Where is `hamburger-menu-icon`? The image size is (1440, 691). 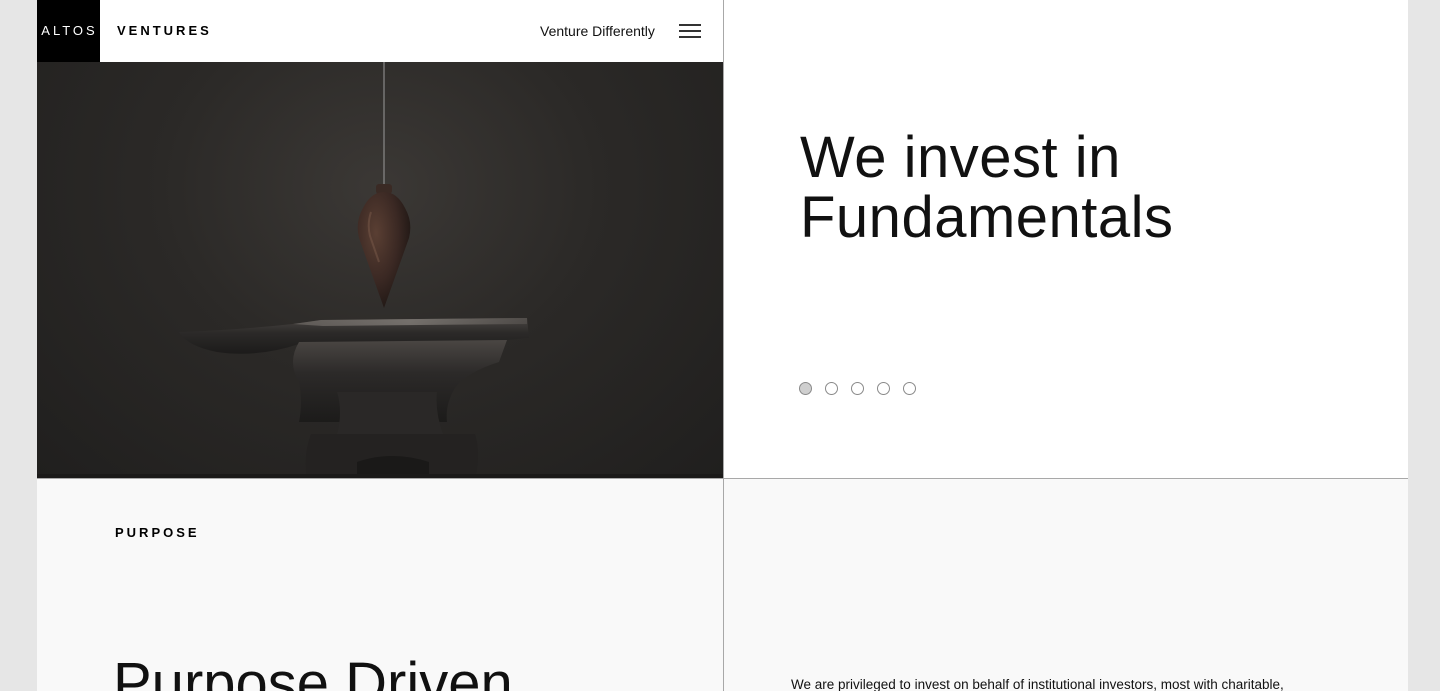 hamburger-menu-icon is located at coordinates (690, 31).